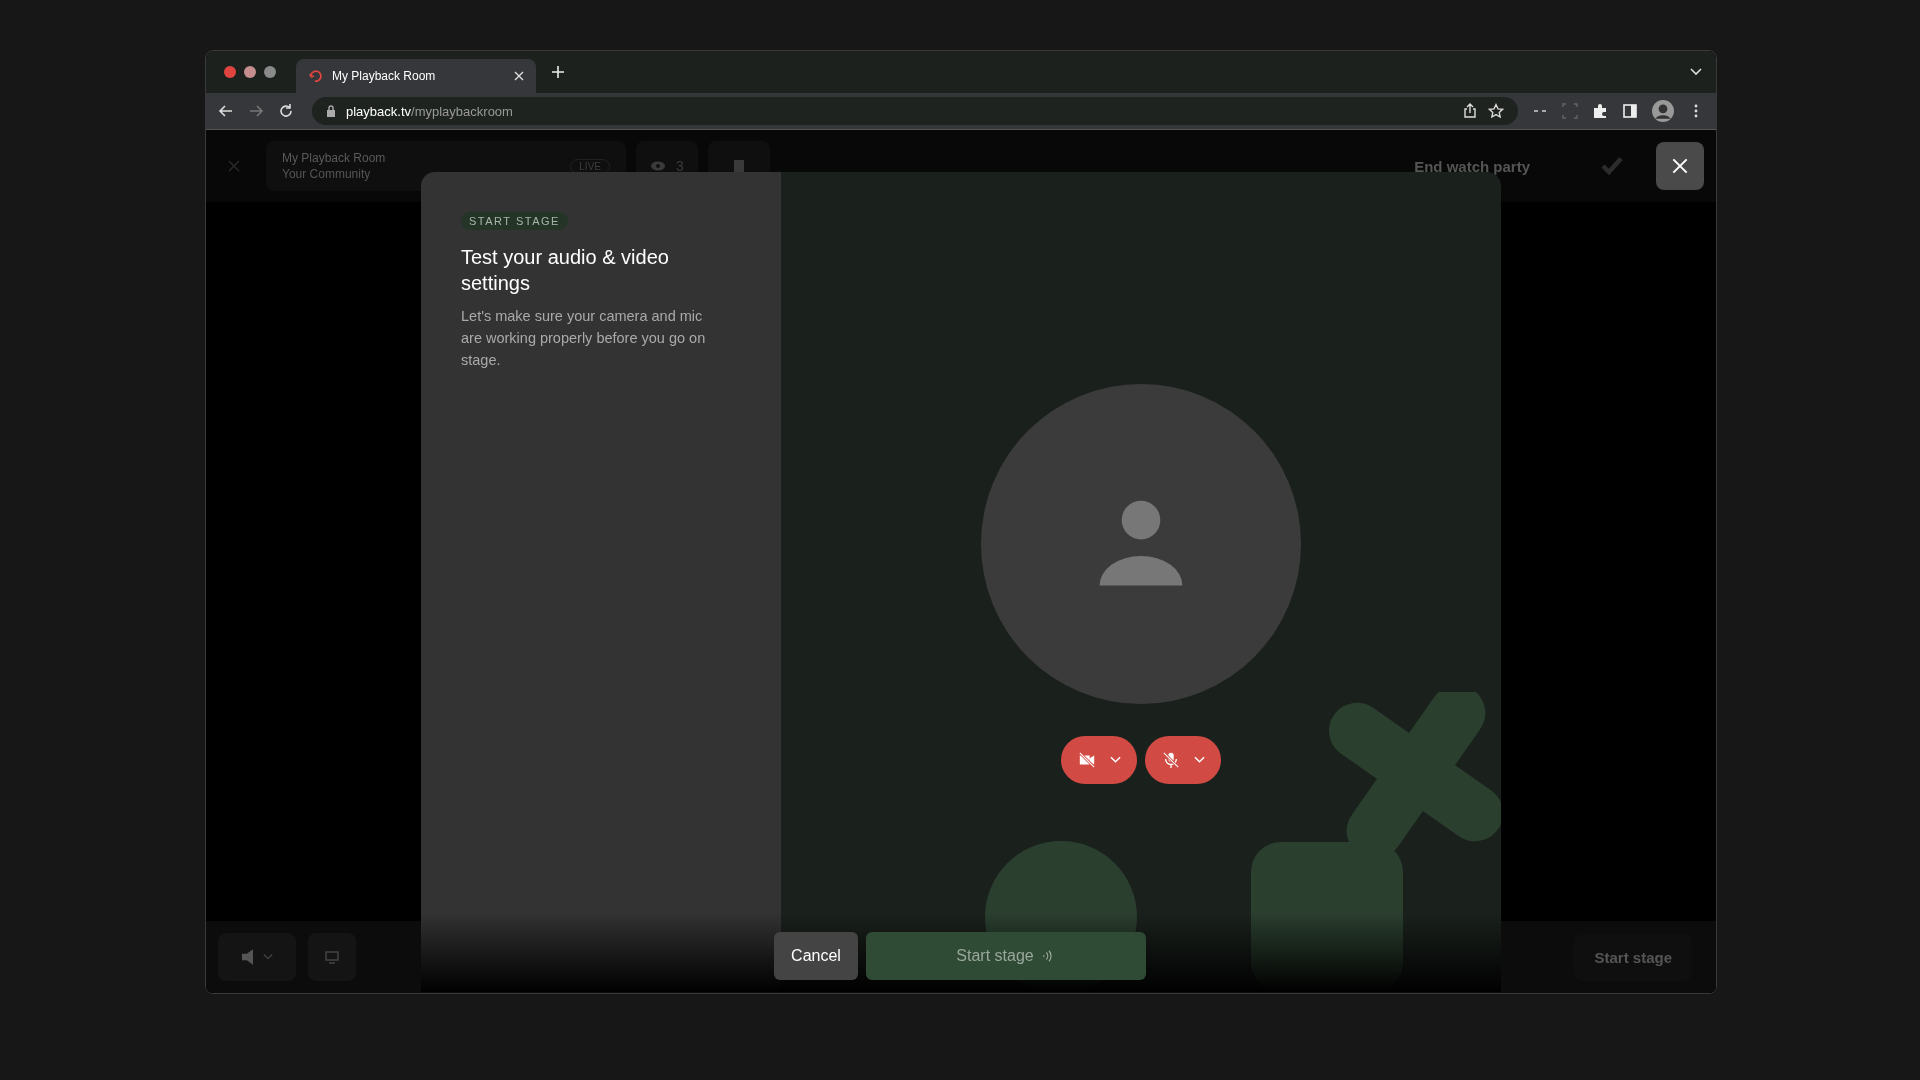 This screenshot has height=1080, width=1920. What do you see at coordinates (250, 72) in the screenshot?
I see `minimize-window-button` at bounding box center [250, 72].